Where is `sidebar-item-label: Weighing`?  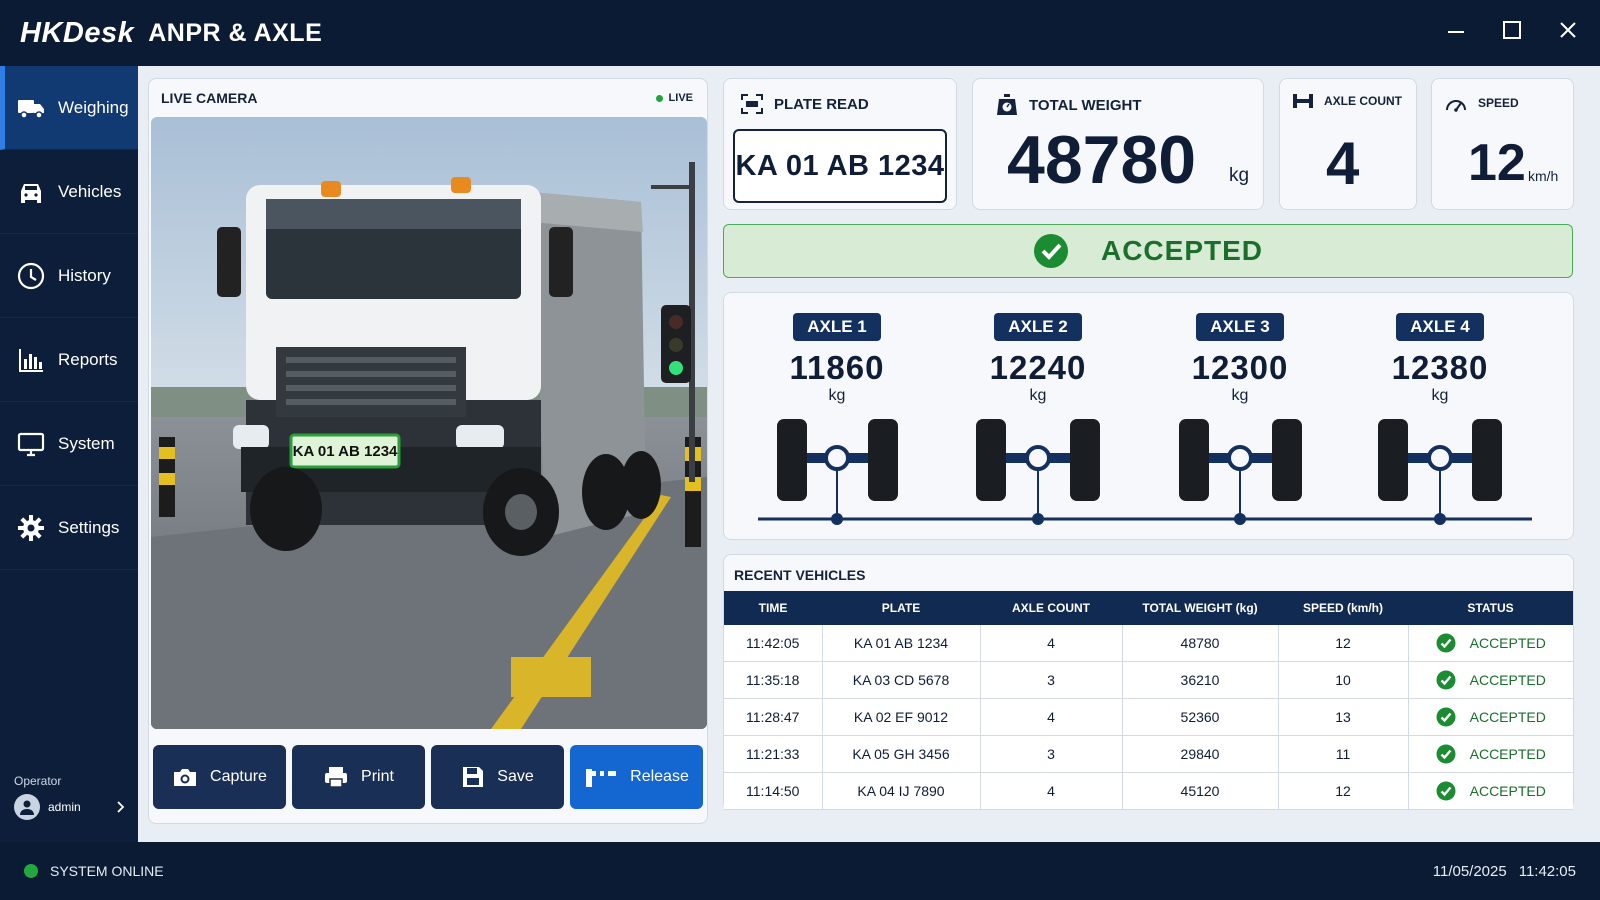
sidebar-item-label: Weighing is located at coordinates (93, 107).